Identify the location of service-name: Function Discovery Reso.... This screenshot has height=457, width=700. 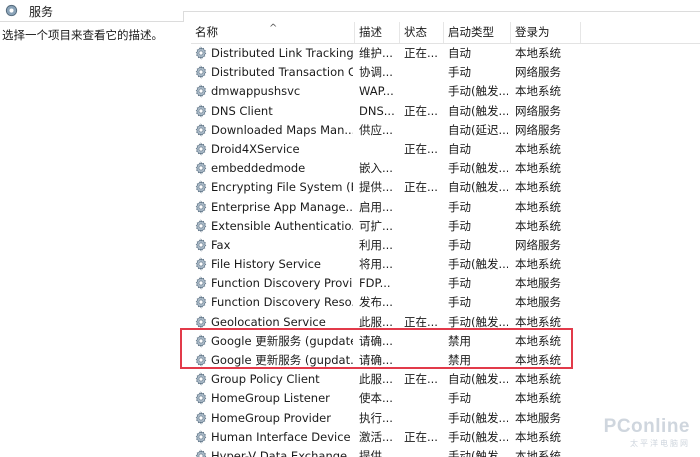
(282, 302).